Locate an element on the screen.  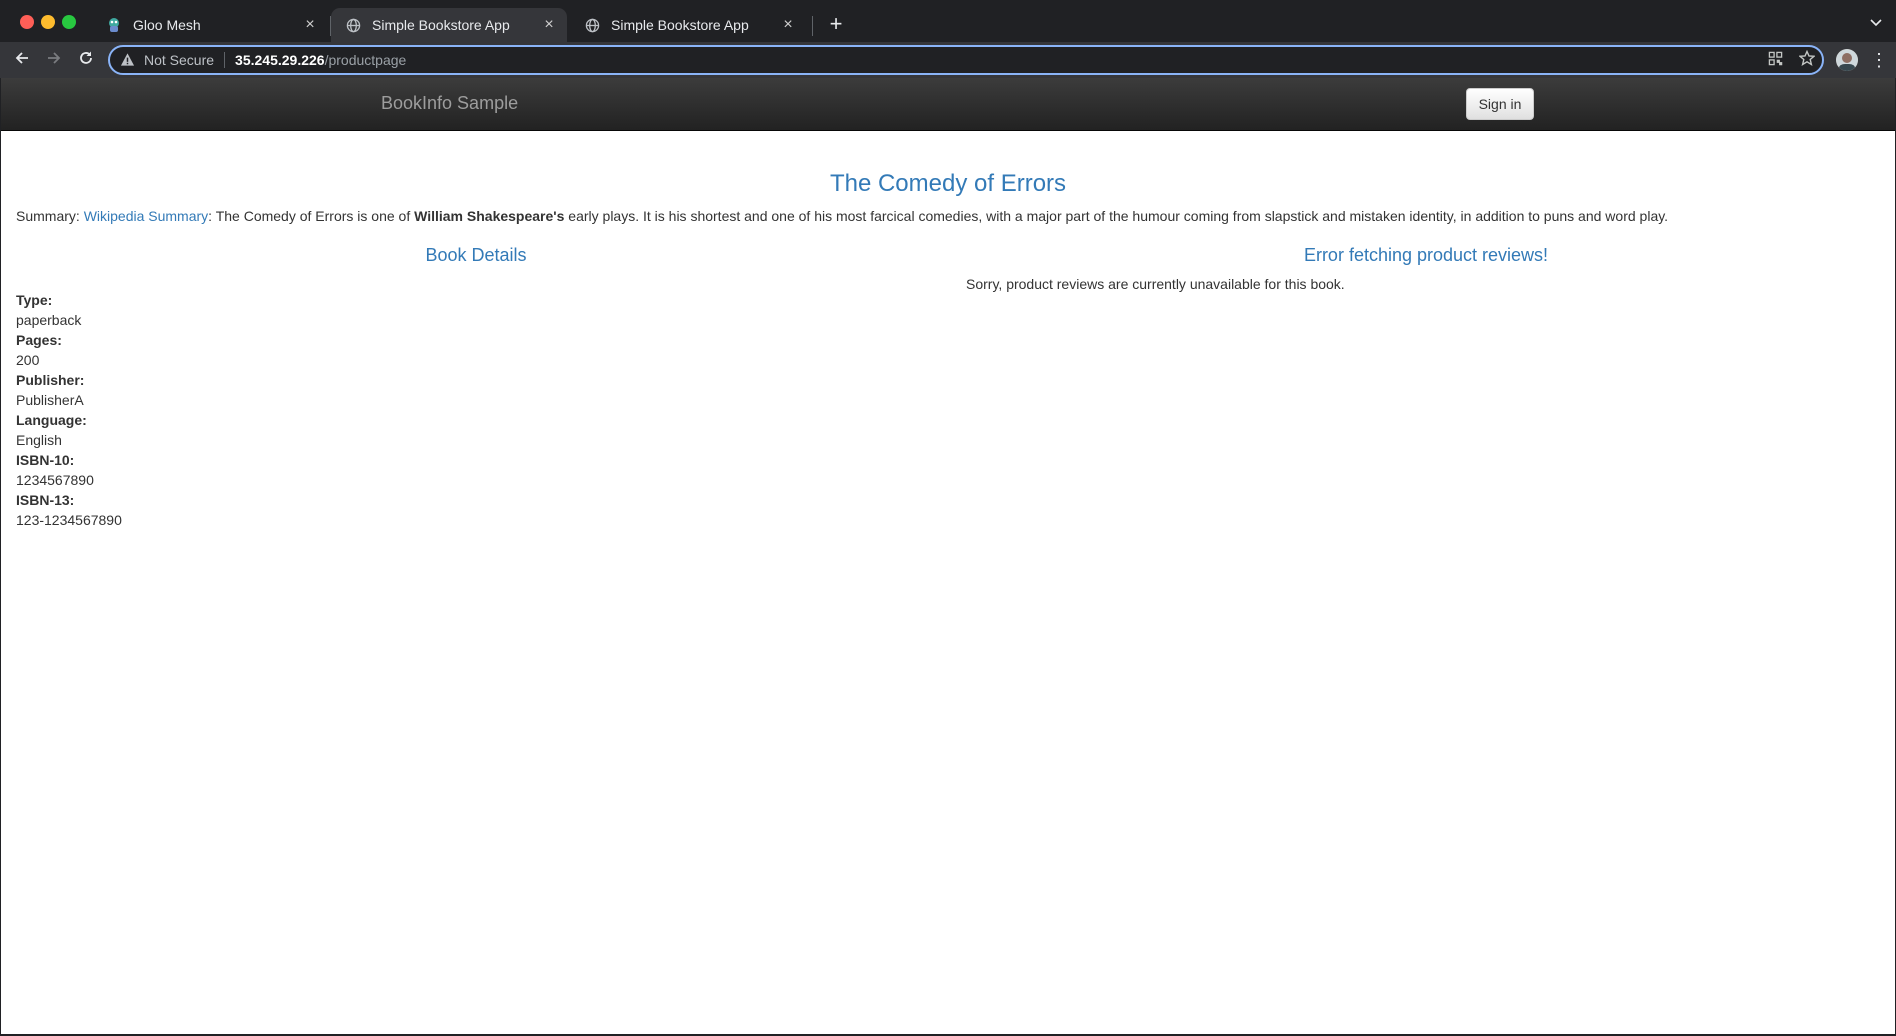
zoom-window-button is located at coordinates (69, 22).